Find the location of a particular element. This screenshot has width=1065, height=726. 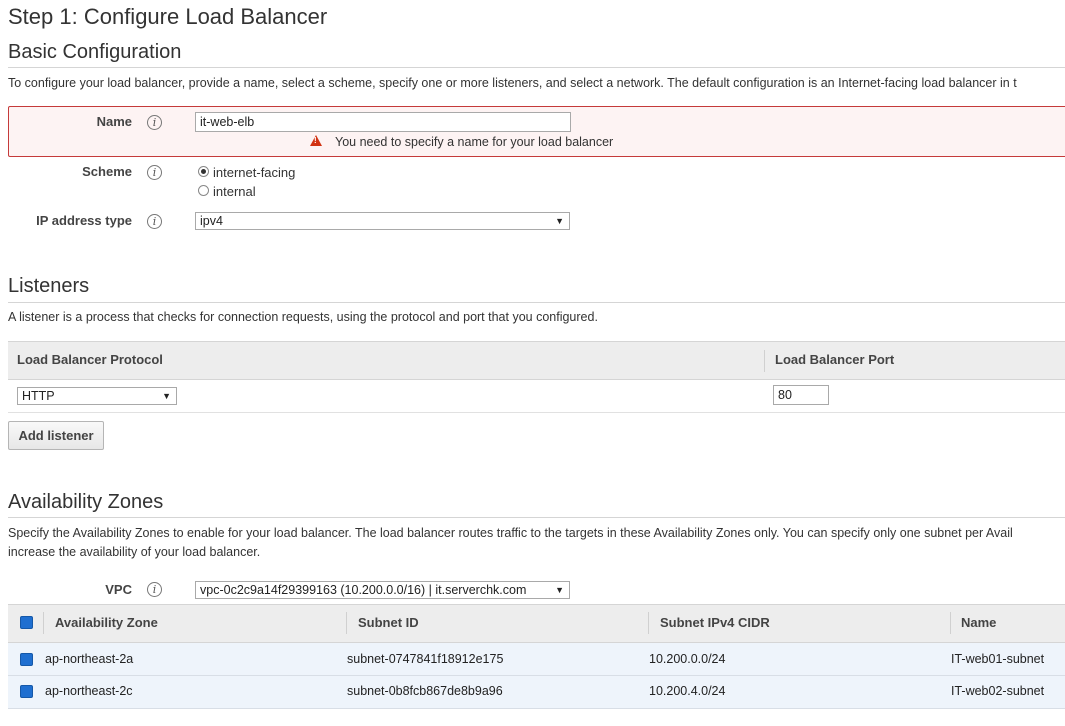

row-divider is located at coordinates (536, 412).